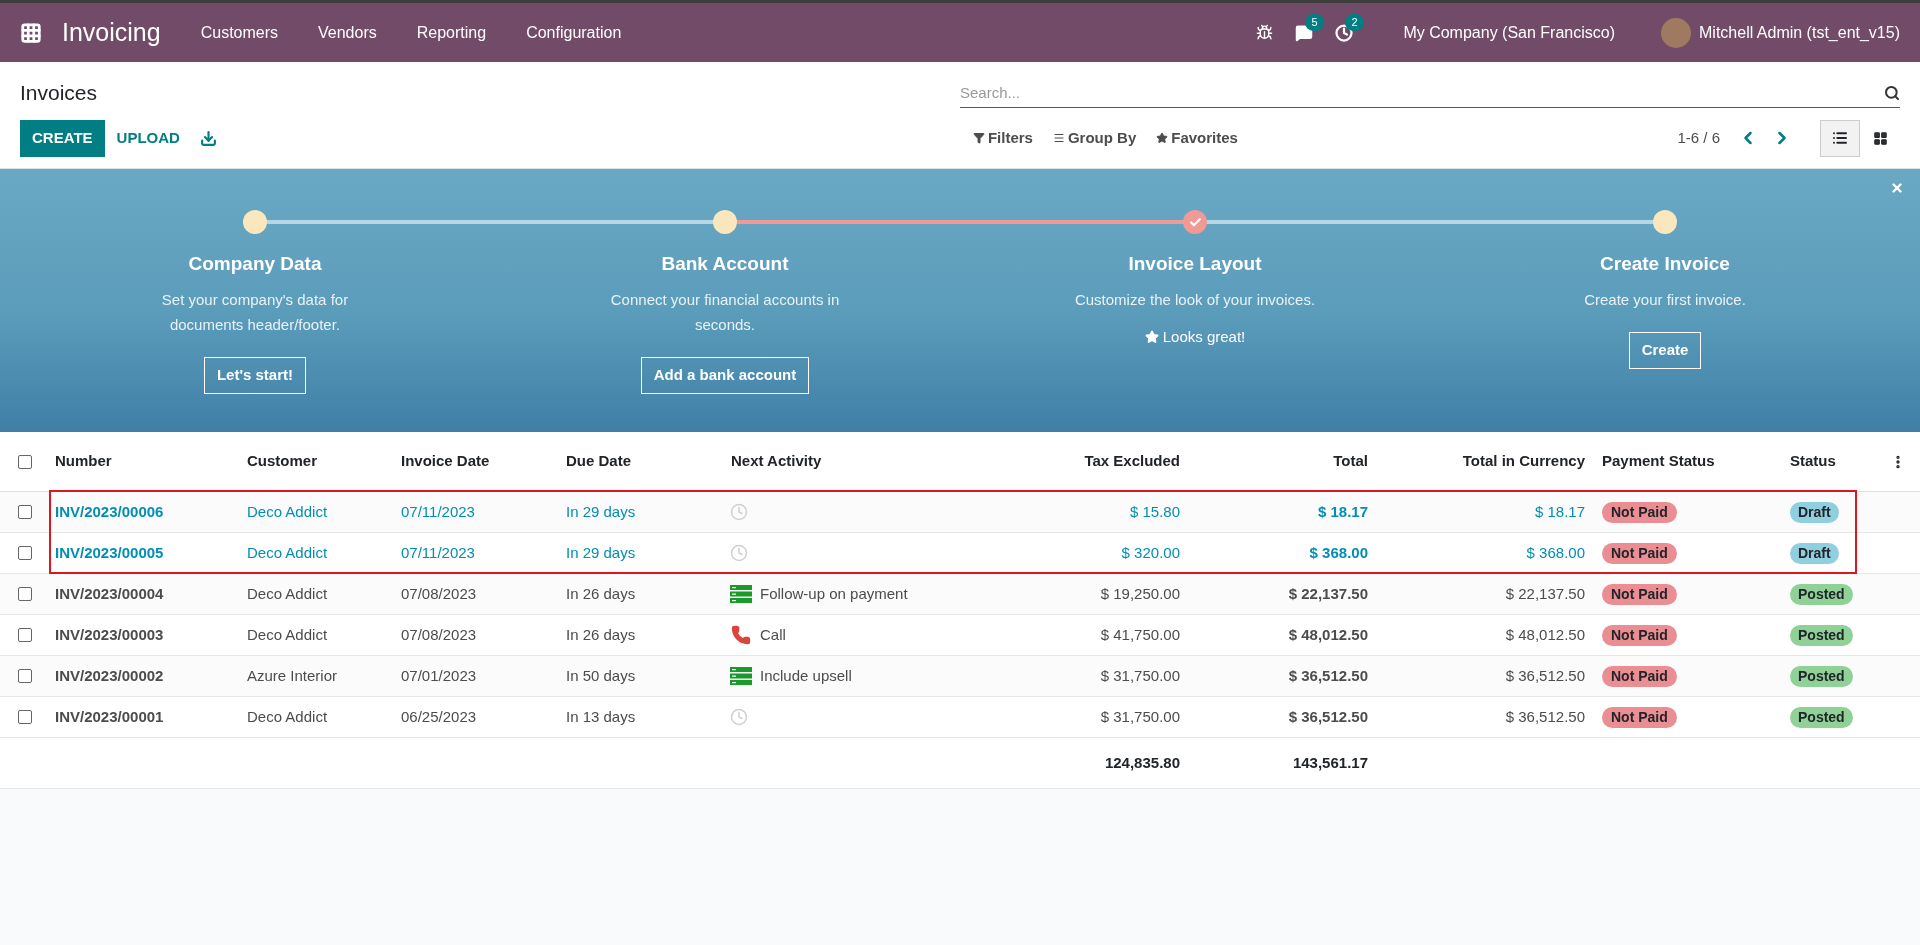  Describe the element at coordinates (1328, 593) in the screenshot. I see `total-cell-text: $ 22,137.50` at that location.